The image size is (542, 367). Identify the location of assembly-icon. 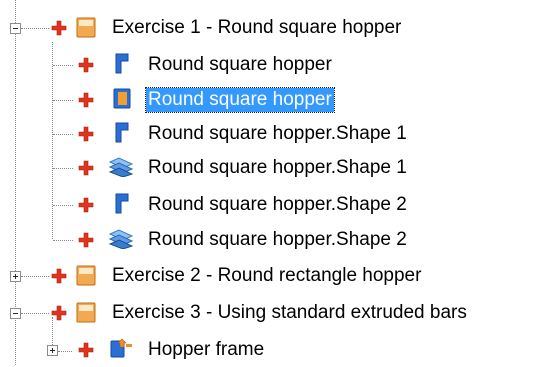
(121, 348).